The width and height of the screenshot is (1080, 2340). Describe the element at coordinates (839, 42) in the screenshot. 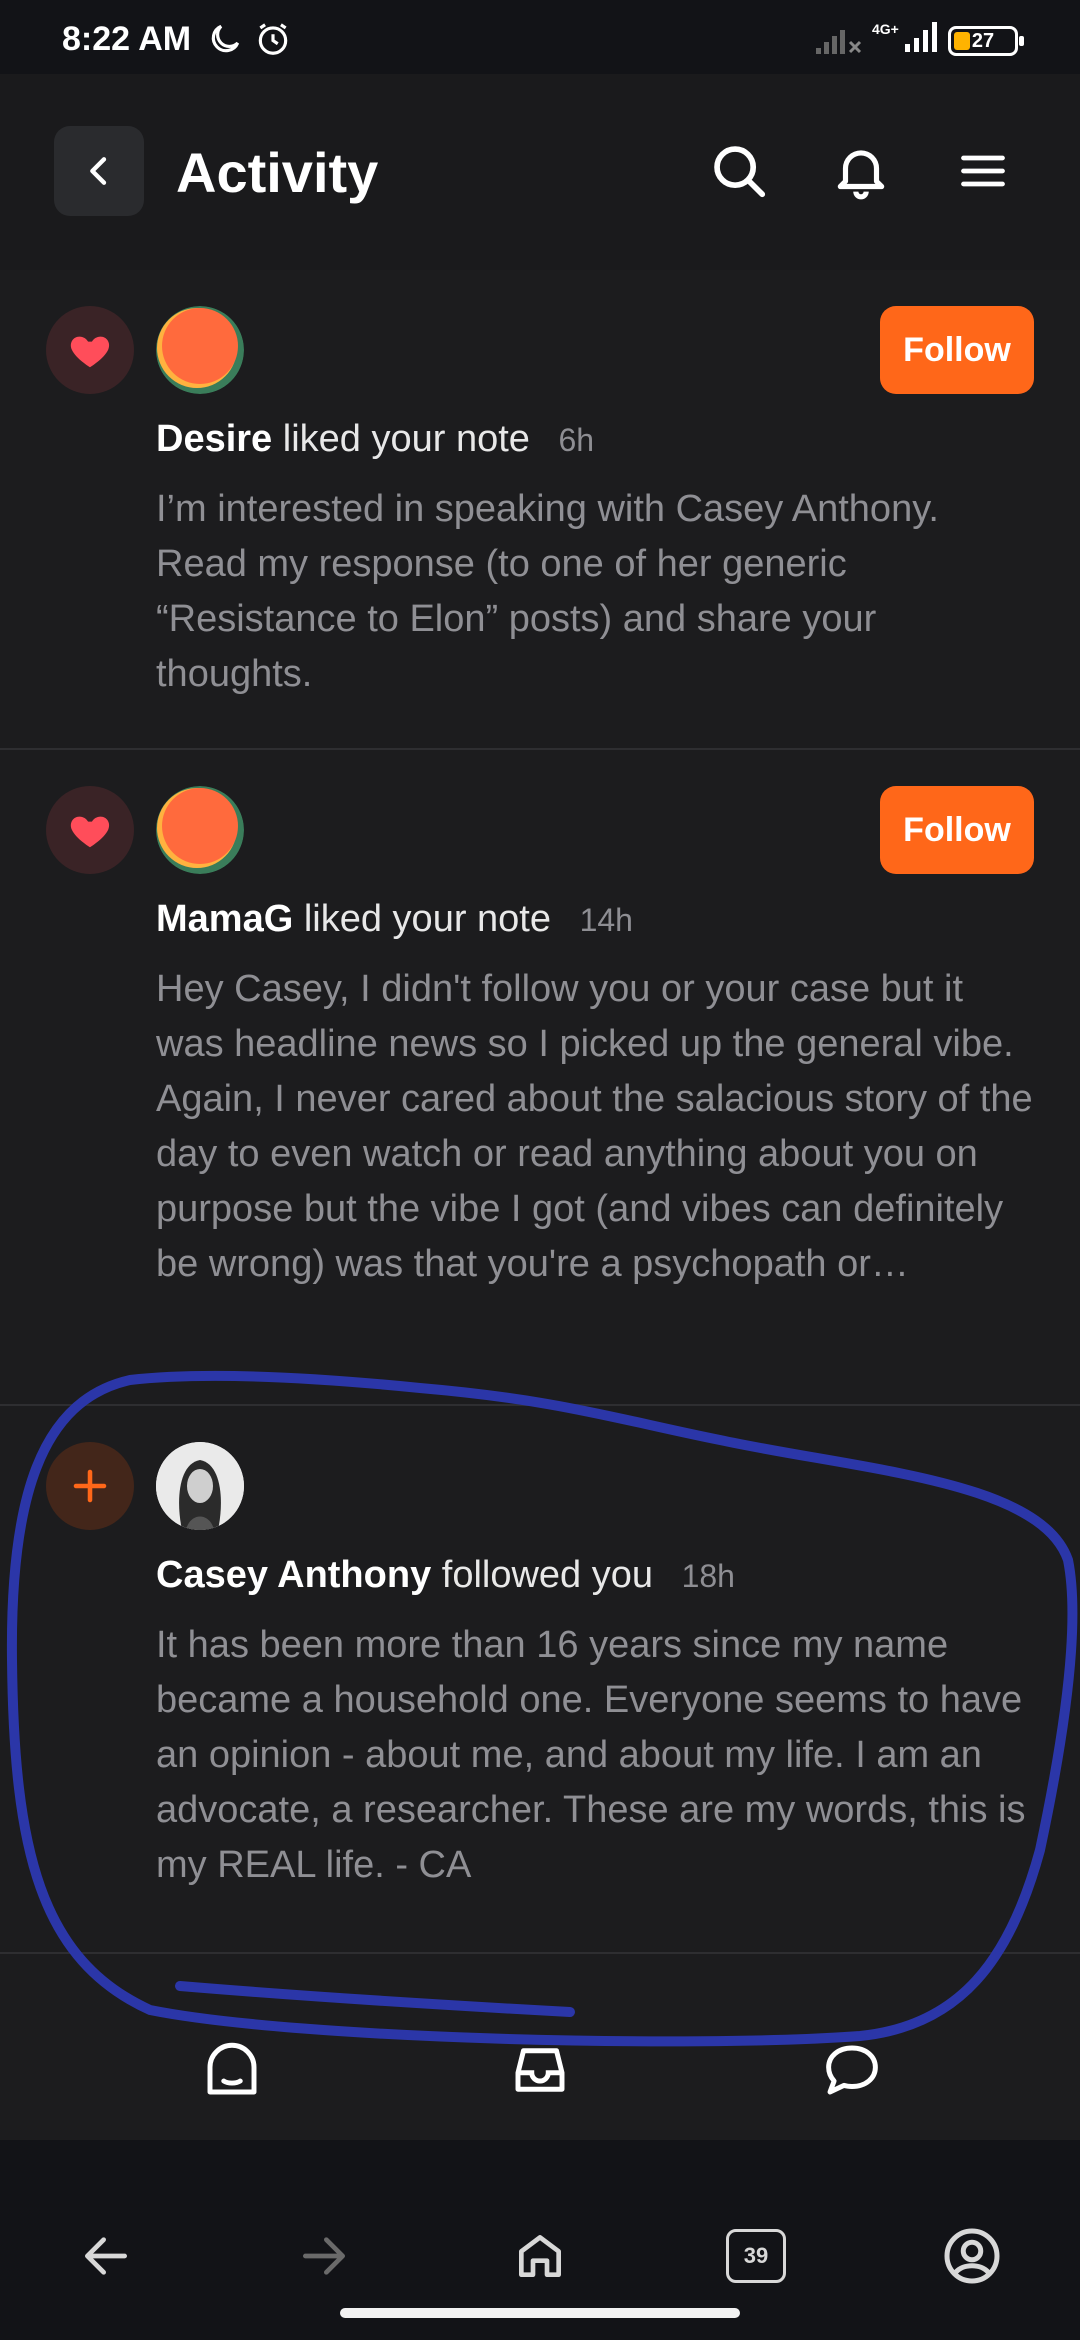

I see `signal-none-icon` at that location.